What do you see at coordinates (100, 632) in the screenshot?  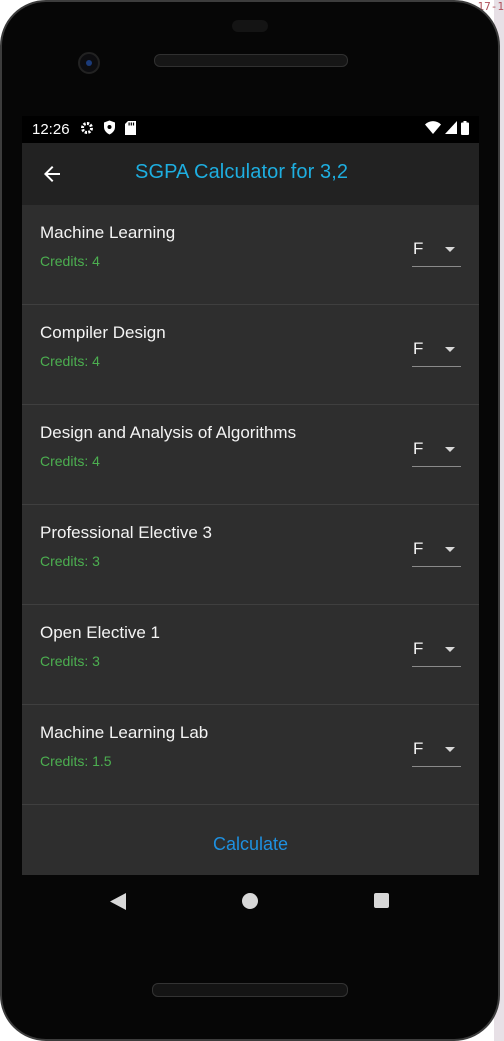 I see `subject-name: Open Elective 1` at bounding box center [100, 632].